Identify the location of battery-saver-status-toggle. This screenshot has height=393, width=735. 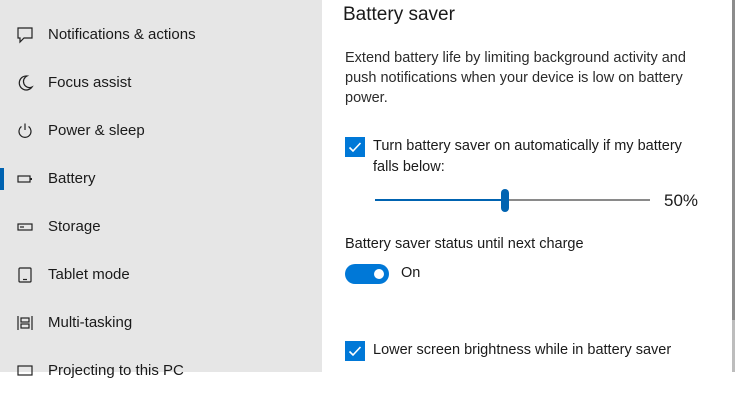
(367, 274).